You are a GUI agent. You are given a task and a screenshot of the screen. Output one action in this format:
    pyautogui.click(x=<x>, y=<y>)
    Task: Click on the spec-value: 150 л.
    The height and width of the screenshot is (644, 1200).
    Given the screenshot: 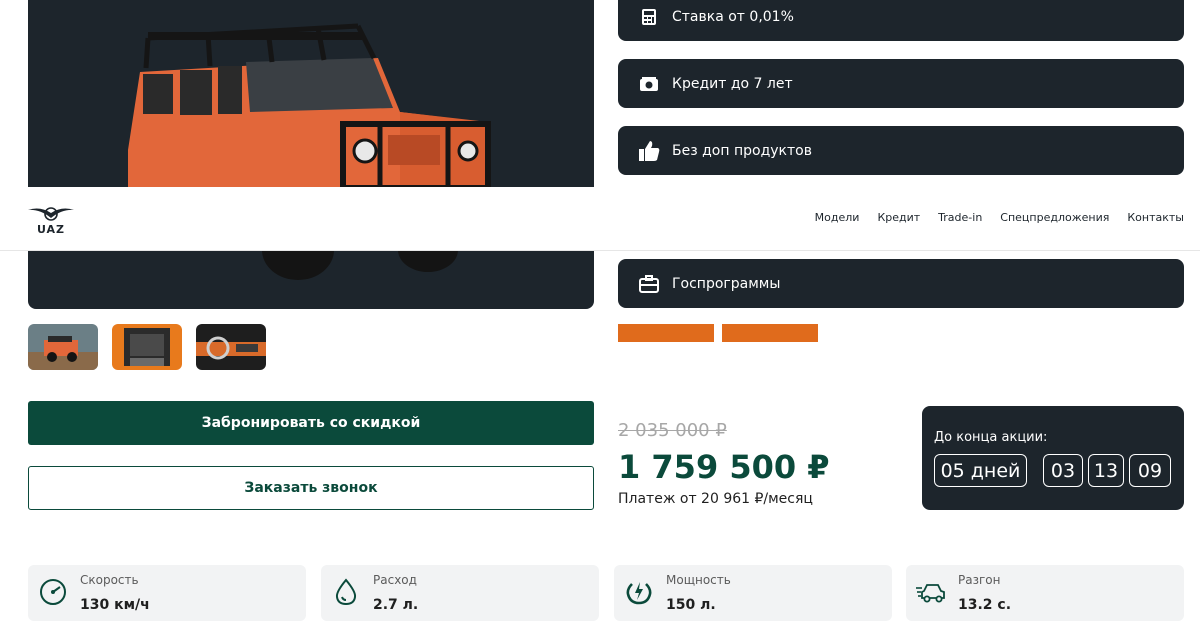 What is the action you would take?
    pyautogui.click(x=691, y=605)
    